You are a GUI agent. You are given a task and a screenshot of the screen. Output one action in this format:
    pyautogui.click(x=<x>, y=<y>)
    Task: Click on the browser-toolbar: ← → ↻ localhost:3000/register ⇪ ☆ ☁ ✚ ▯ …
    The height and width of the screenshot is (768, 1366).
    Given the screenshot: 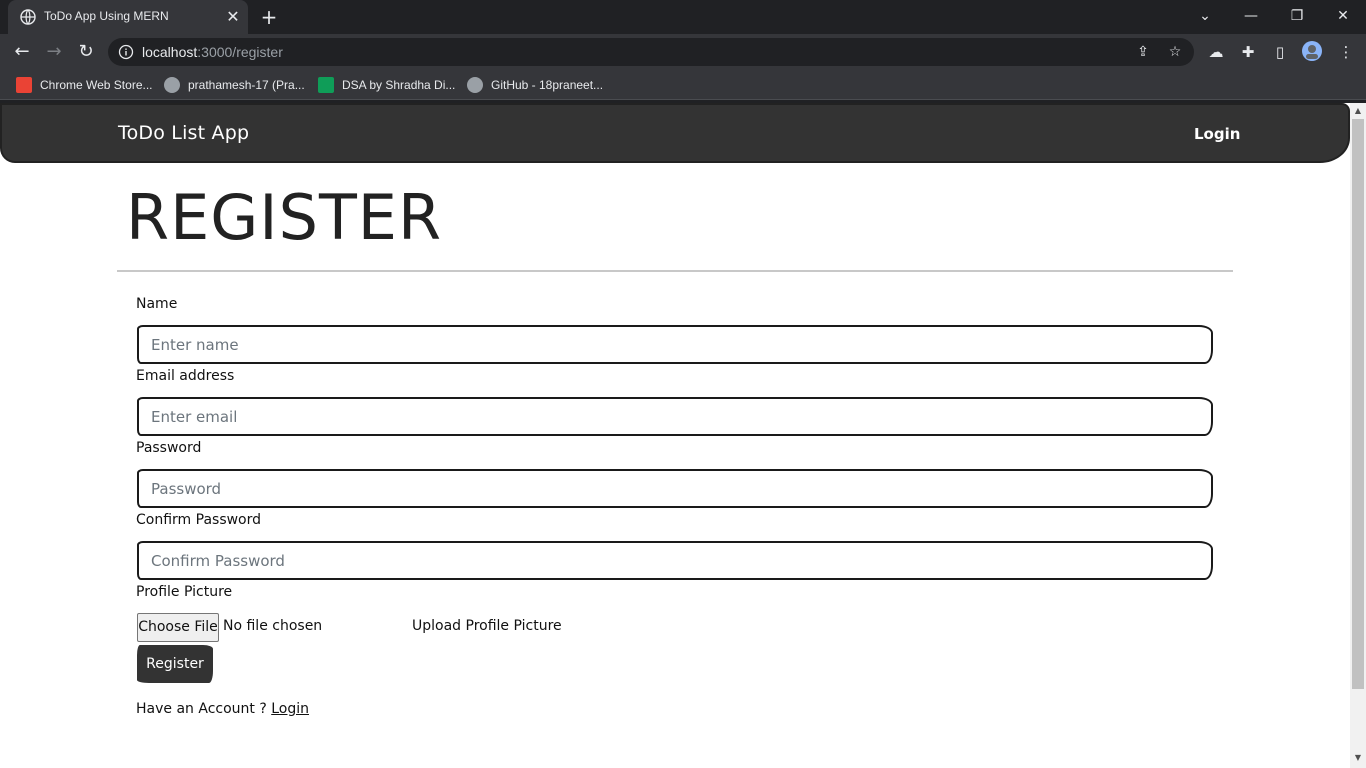 What is the action you would take?
    pyautogui.click(x=683, y=52)
    